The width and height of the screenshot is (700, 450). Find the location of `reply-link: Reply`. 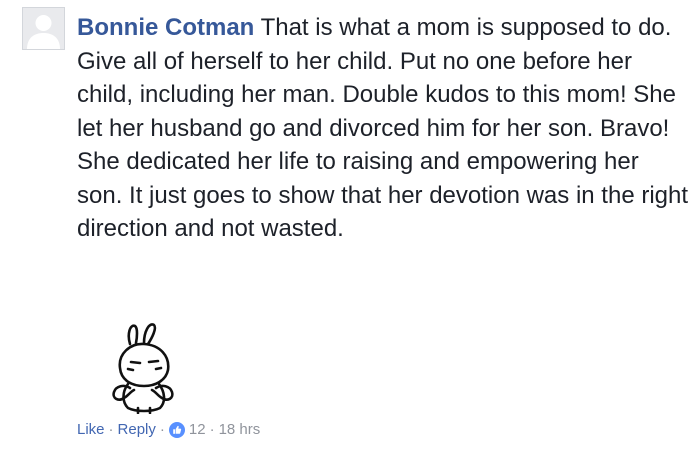

reply-link: Reply is located at coordinates (137, 430).